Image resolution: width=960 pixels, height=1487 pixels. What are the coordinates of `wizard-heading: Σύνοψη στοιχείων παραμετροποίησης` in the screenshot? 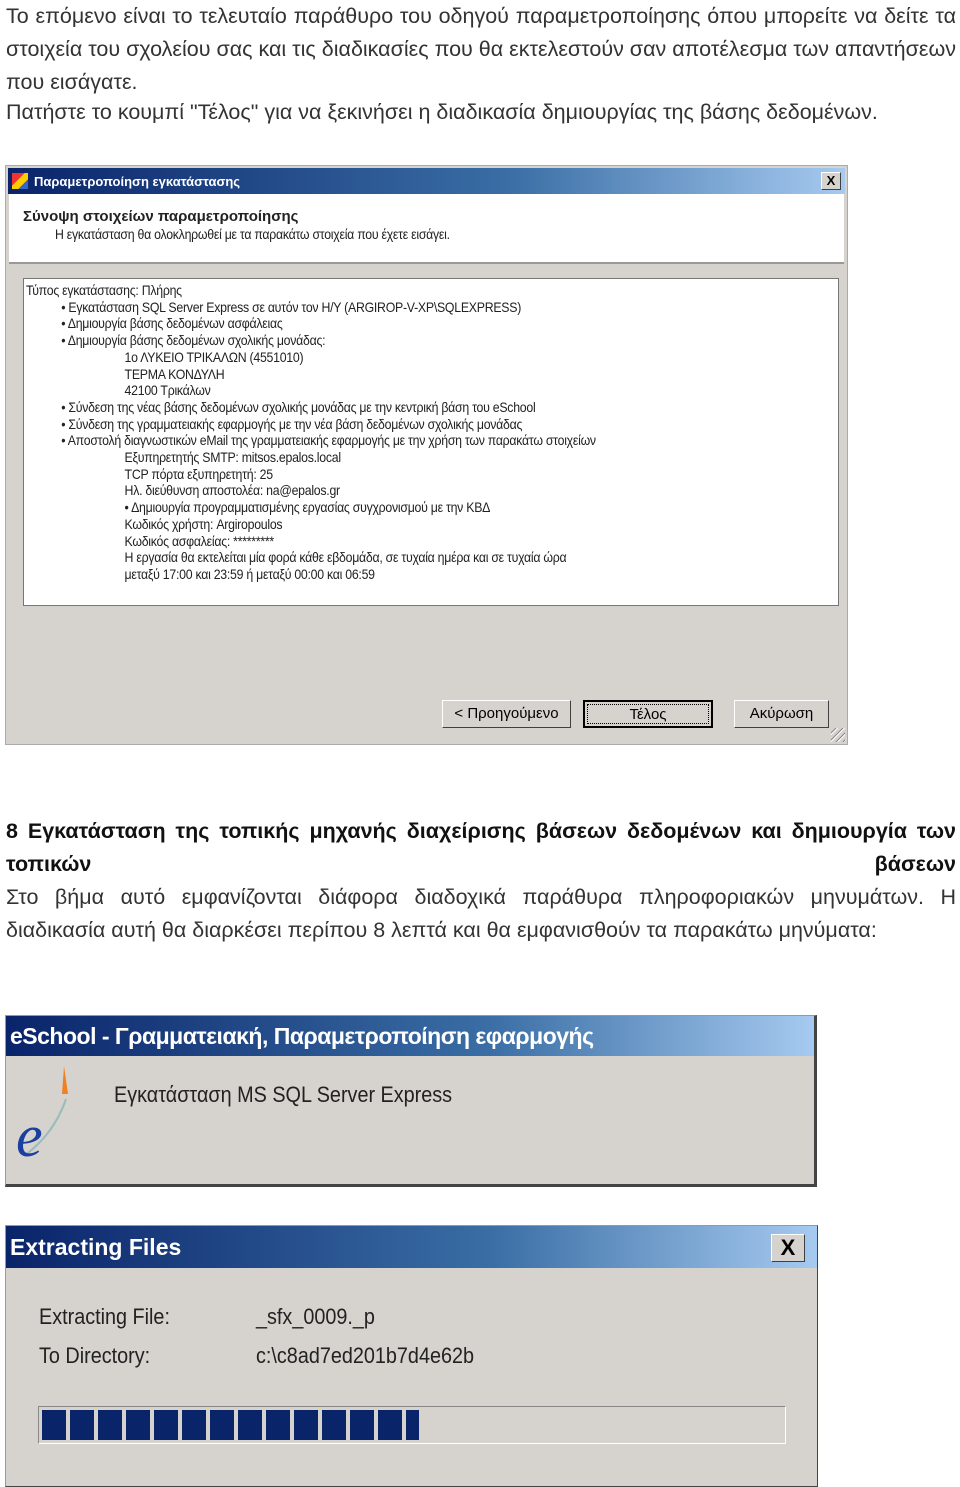 It's located at (161, 216).